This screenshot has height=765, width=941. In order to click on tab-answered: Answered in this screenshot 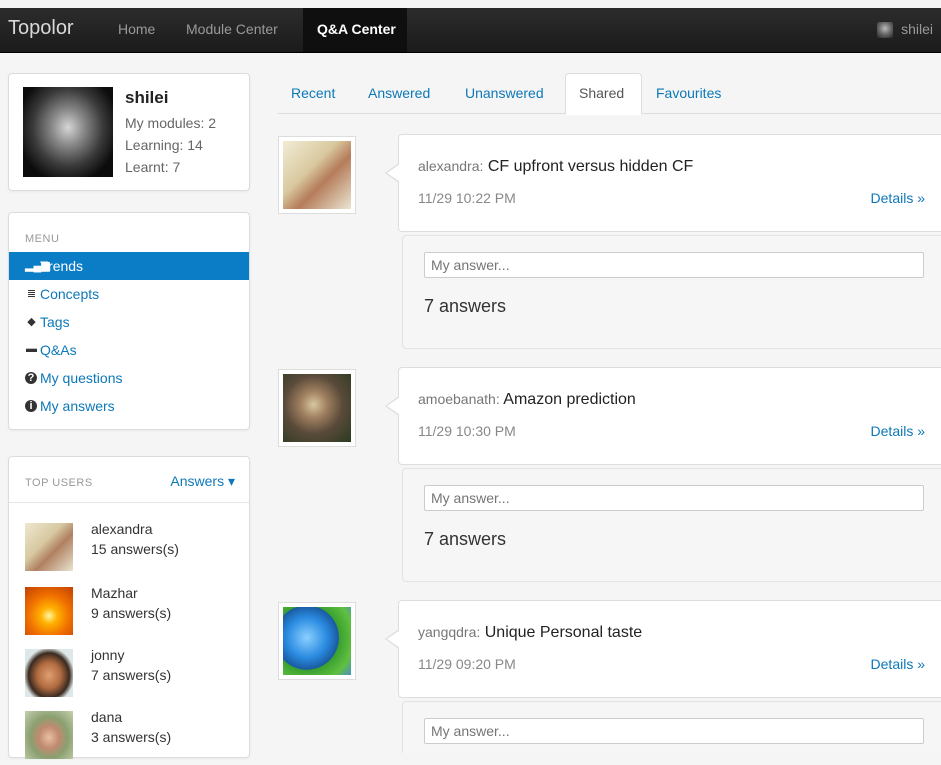, I will do `click(399, 93)`.